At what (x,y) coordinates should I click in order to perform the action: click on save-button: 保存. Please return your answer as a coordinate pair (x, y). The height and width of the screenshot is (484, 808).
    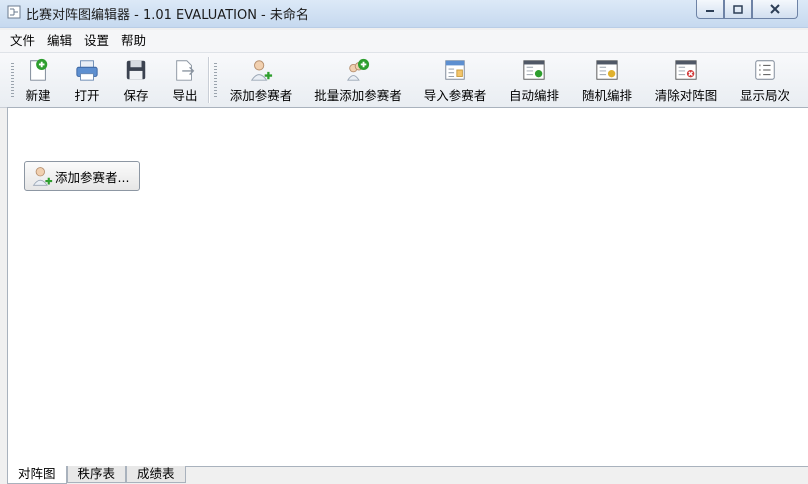
    Looking at the image, I should click on (136, 80).